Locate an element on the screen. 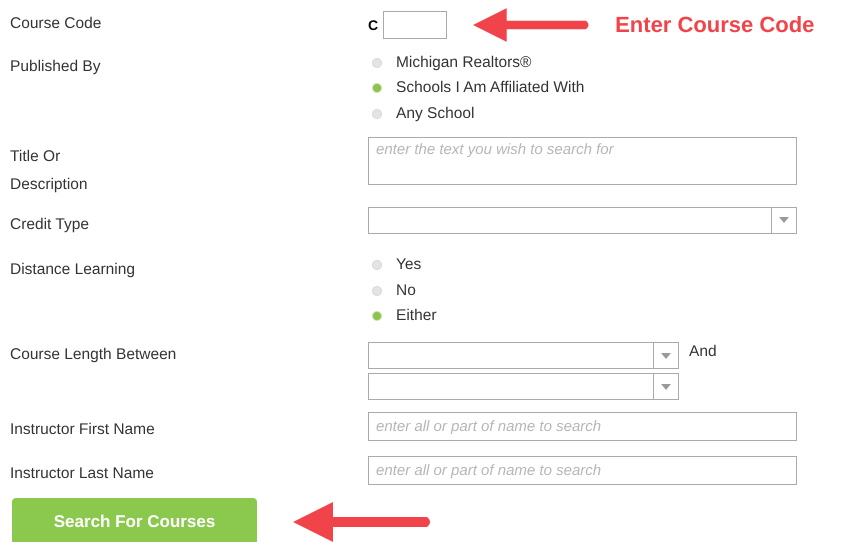 The width and height of the screenshot is (858, 542). option-label: Michigan Realtors® is located at coordinates (464, 63).